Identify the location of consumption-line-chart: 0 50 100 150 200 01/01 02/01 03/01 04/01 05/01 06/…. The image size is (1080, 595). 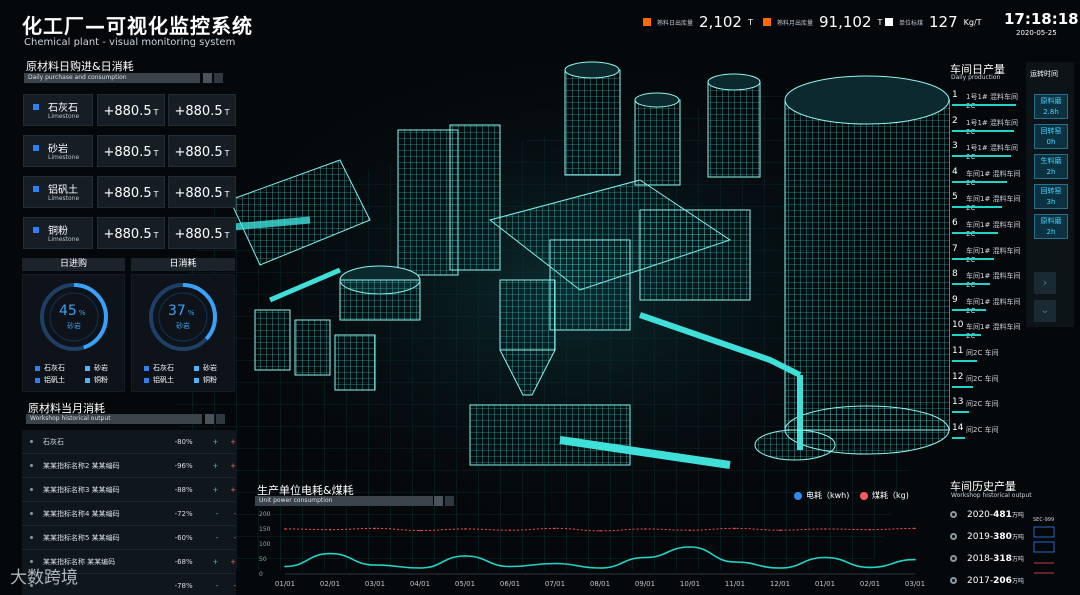
(592, 549).